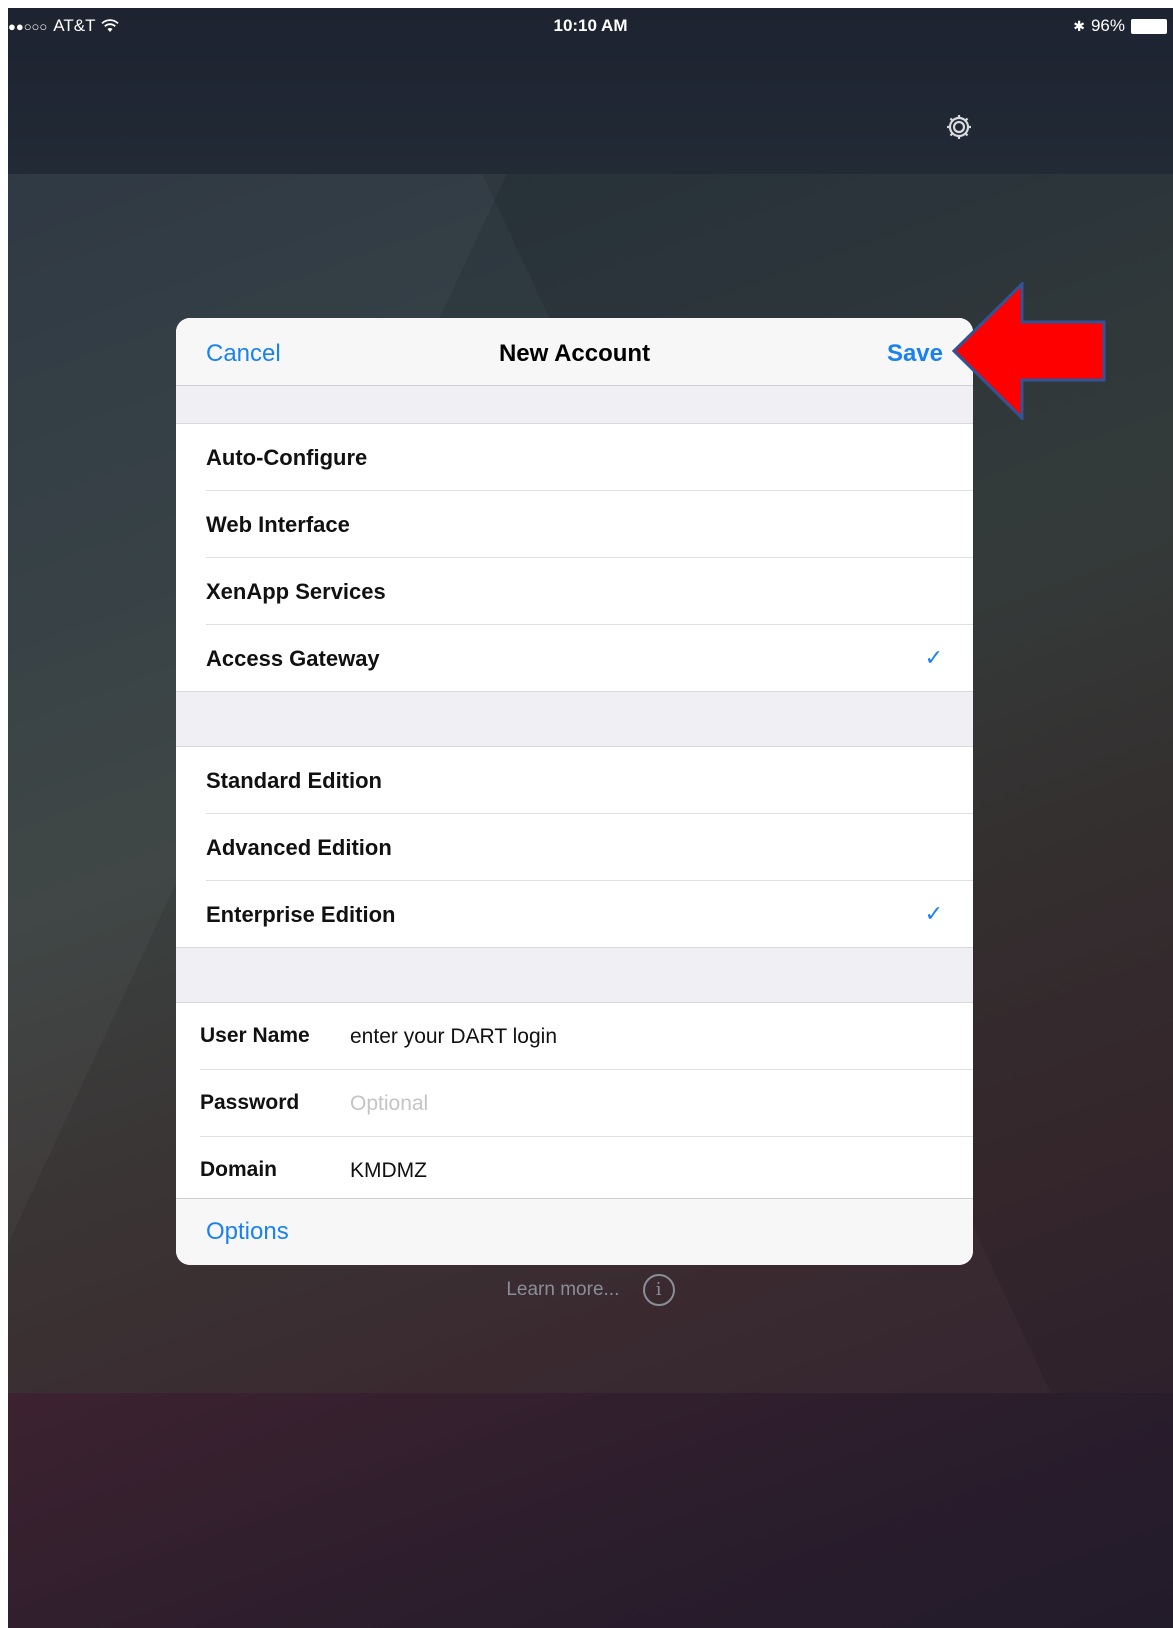 The width and height of the screenshot is (1173, 1628). I want to click on option-label: Auto-Configure, so click(287, 457).